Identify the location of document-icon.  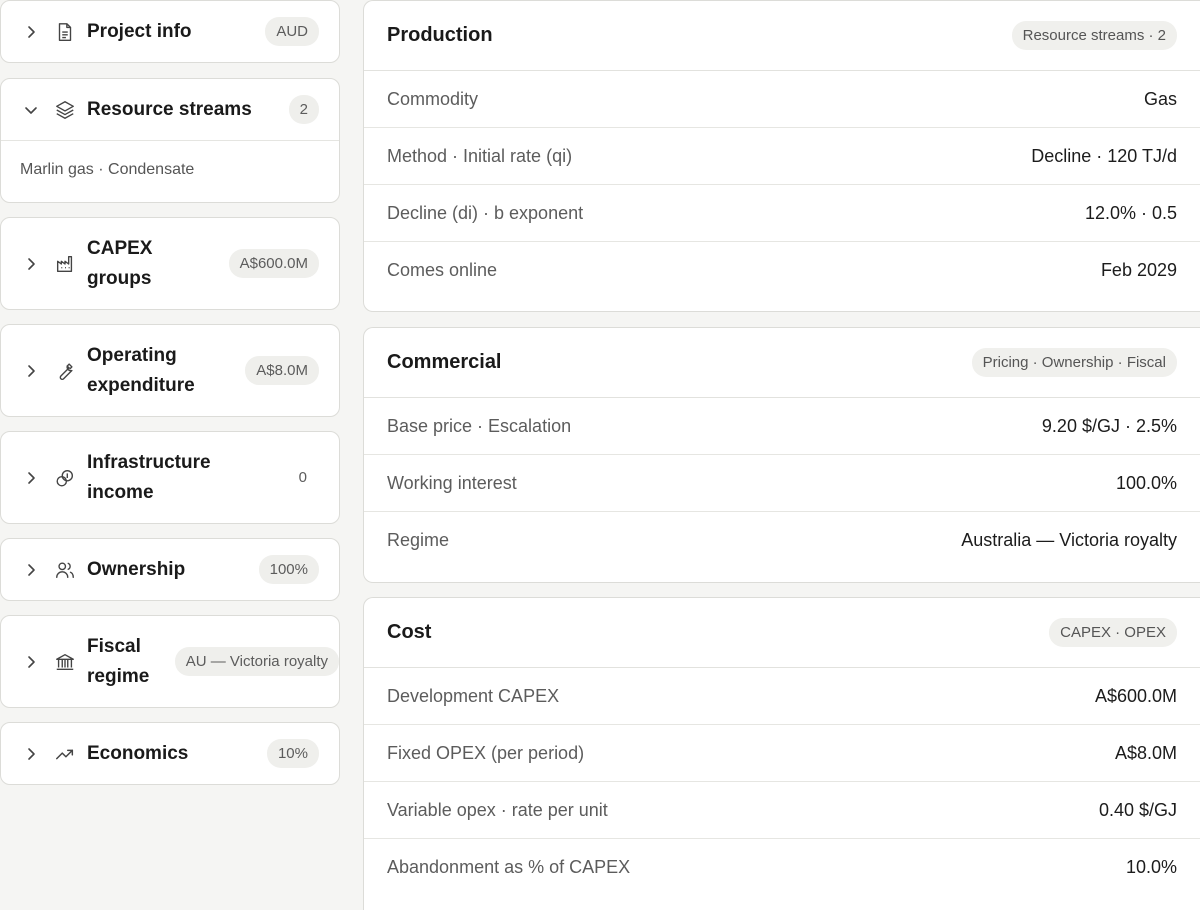
(65, 32).